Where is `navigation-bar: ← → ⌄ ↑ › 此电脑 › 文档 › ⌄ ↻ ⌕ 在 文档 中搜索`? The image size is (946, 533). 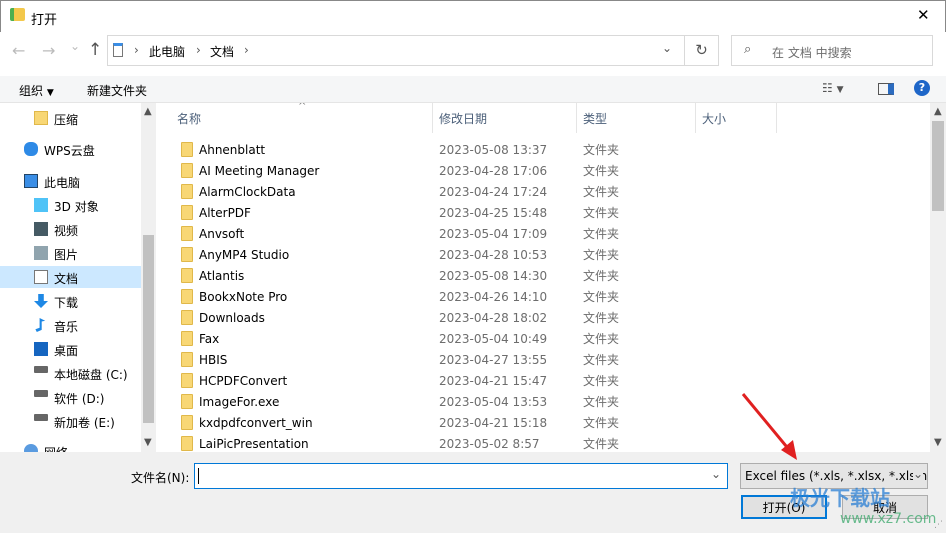 navigation-bar: ← → ⌄ ↑ › 此电脑 › 文档 › ⌄ ↻ ⌕ 在 文档 中搜索 is located at coordinates (473, 52).